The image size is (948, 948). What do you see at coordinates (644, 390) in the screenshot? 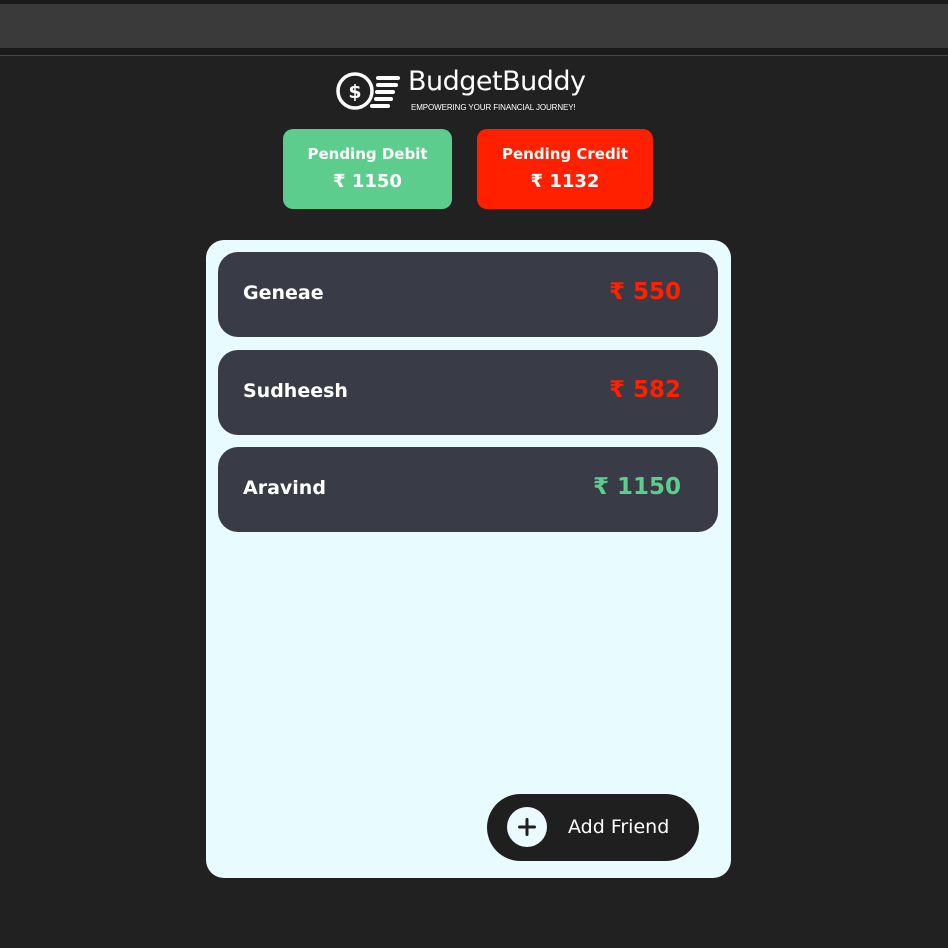
I see `friend-amount: ₹ 582` at bounding box center [644, 390].